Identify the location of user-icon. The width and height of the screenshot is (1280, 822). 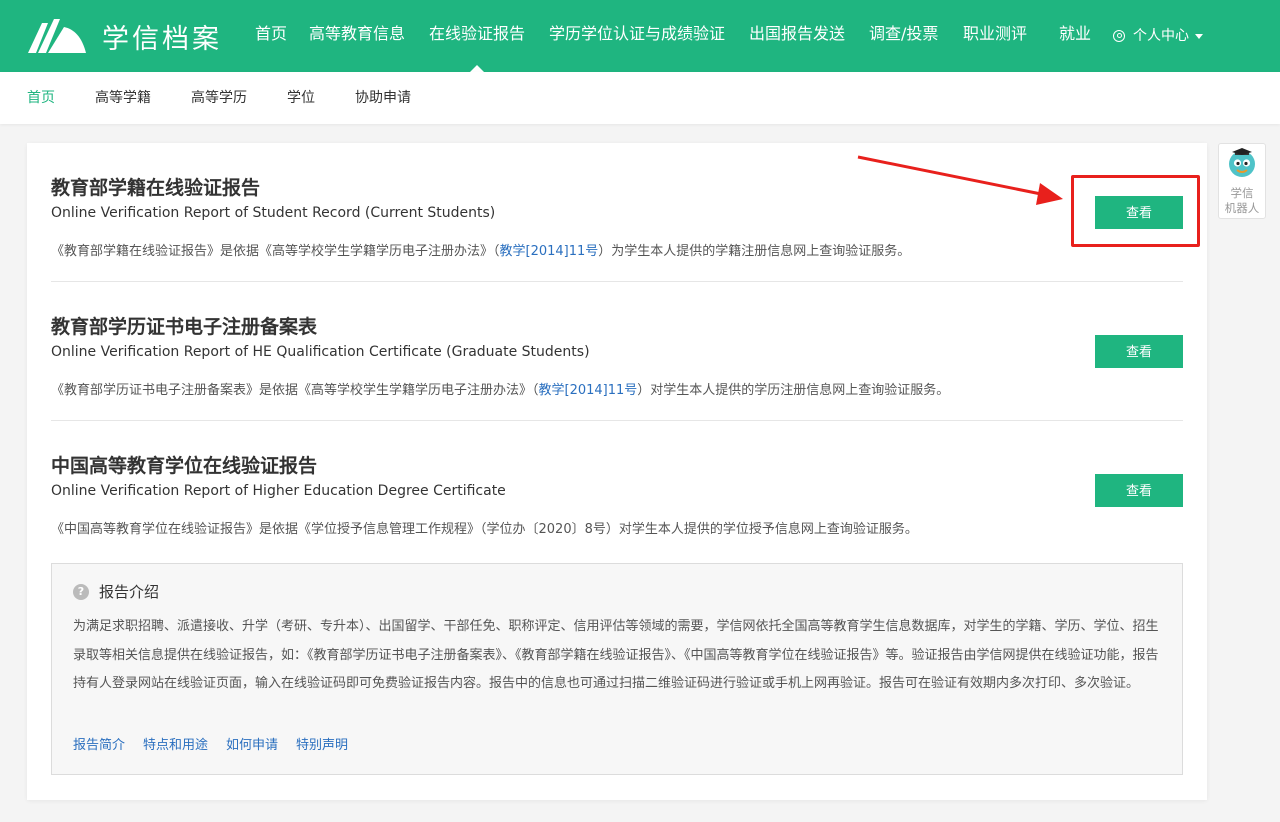
(1119, 36).